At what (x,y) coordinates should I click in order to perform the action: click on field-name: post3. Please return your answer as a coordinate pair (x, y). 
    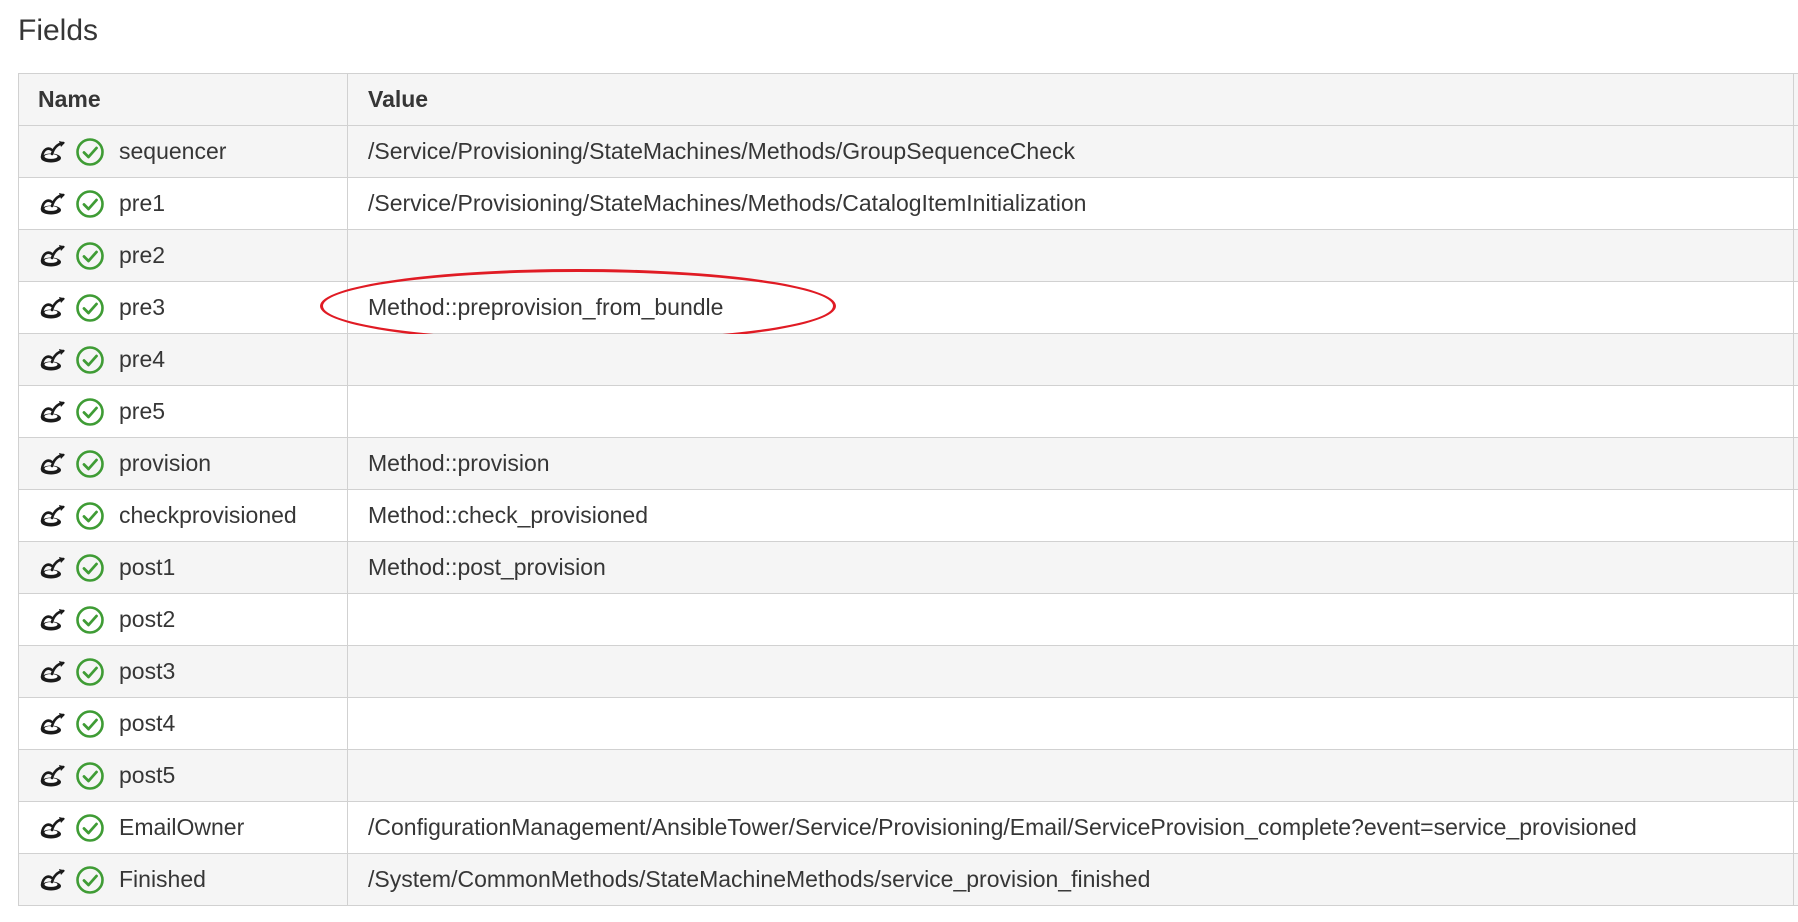
    Looking at the image, I should click on (147, 671).